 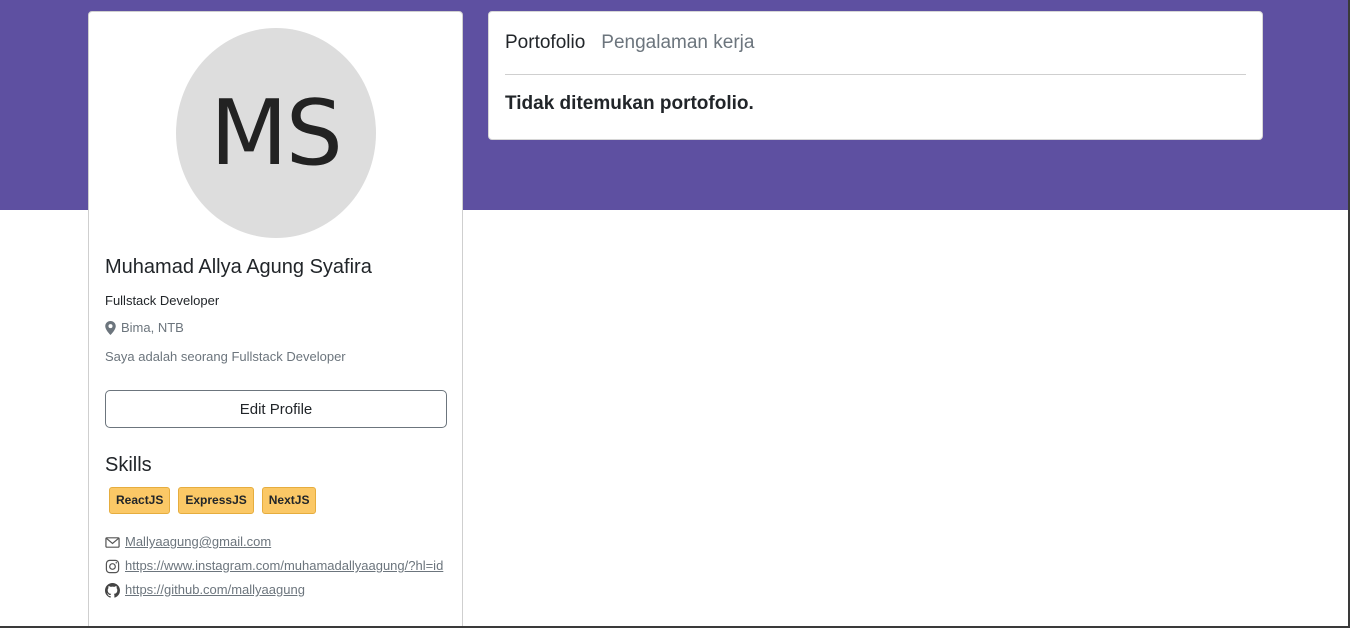 I want to click on envelope-icon, so click(x=112, y=542).